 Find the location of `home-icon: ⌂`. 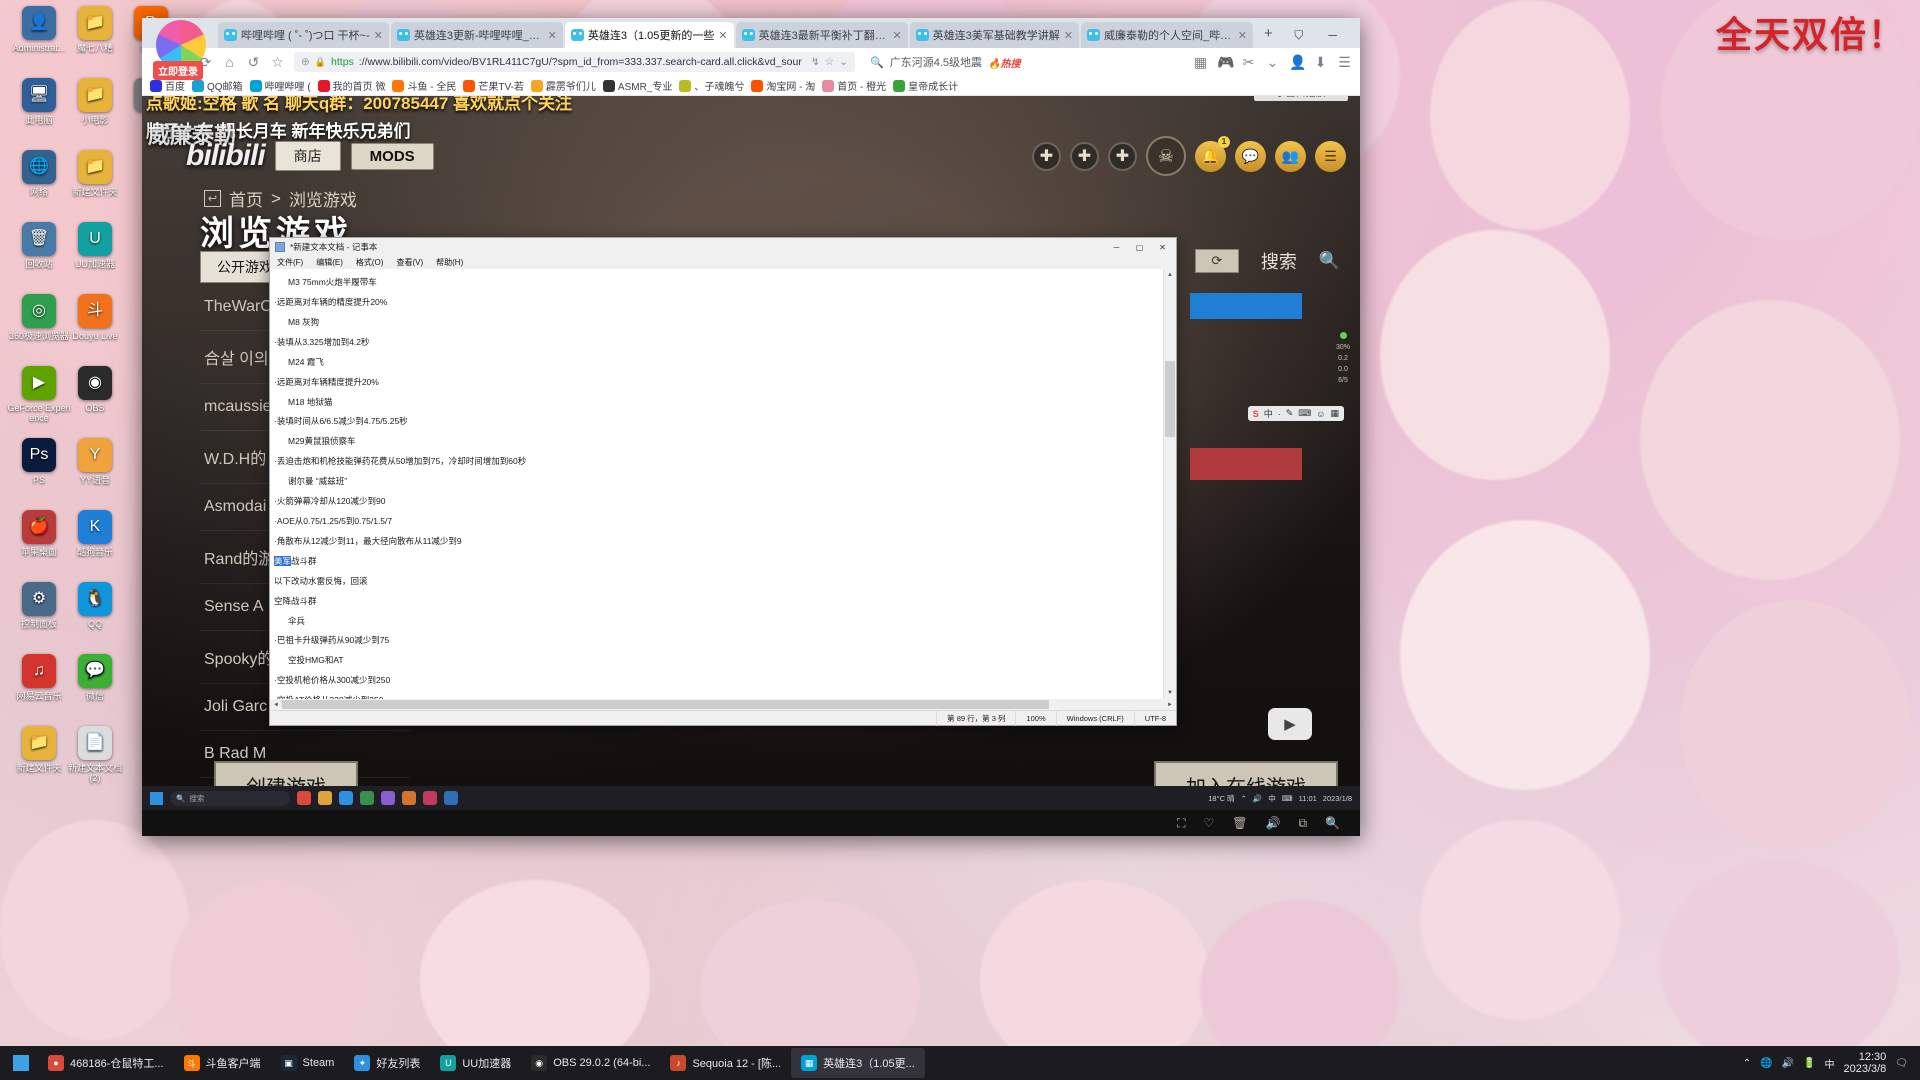

home-icon: ⌂ is located at coordinates (229, 62).